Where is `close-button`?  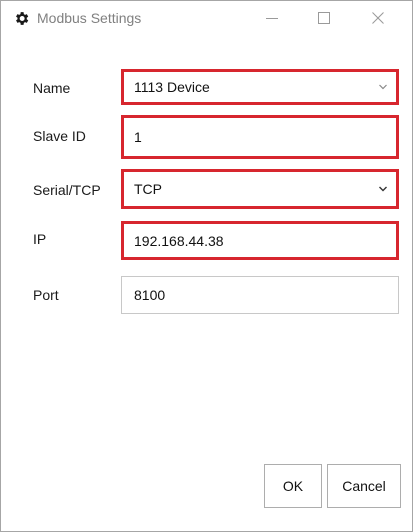
close-button is located at coordinates (378, 18).